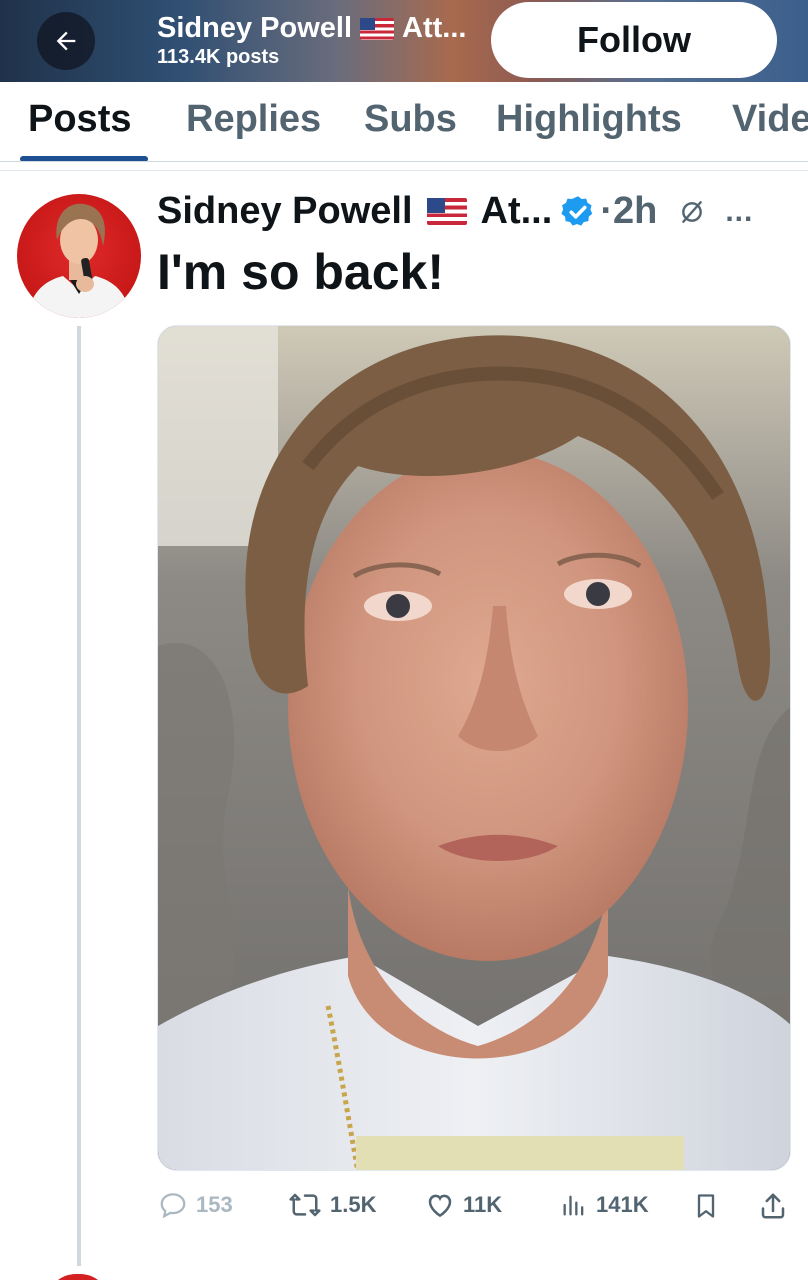 The image size is (808, 1280). Describe the element at coordinates (305, 1205) in the screenshot. I see `repost-icon` at that location.